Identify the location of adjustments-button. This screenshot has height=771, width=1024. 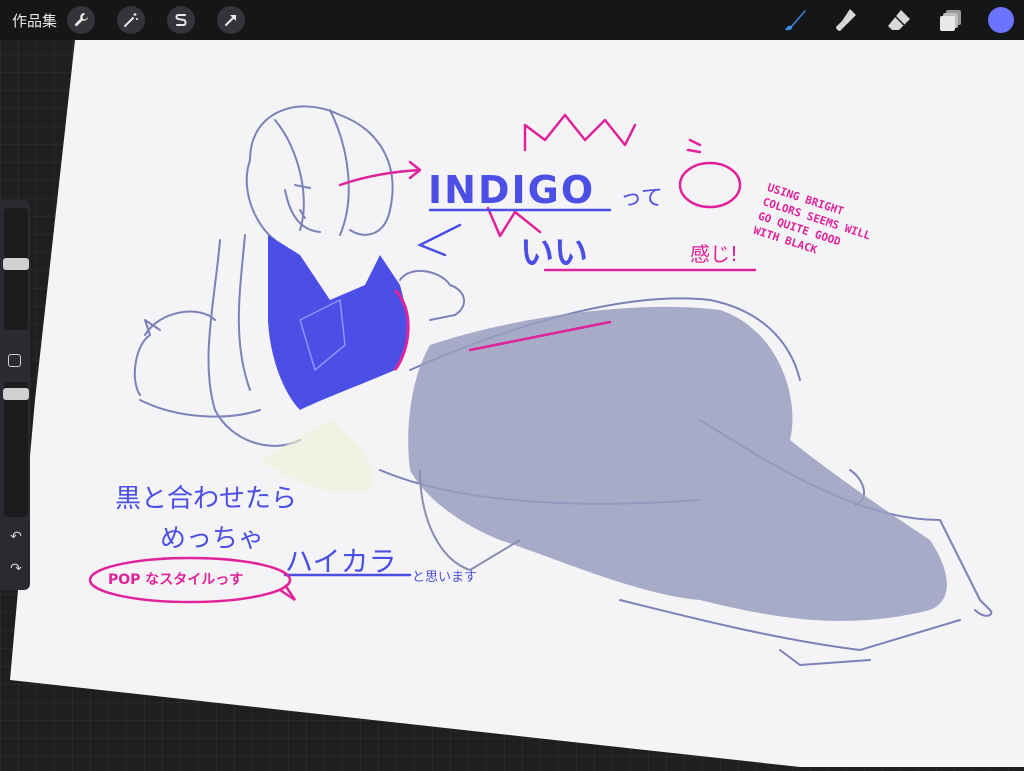
(131, 20).